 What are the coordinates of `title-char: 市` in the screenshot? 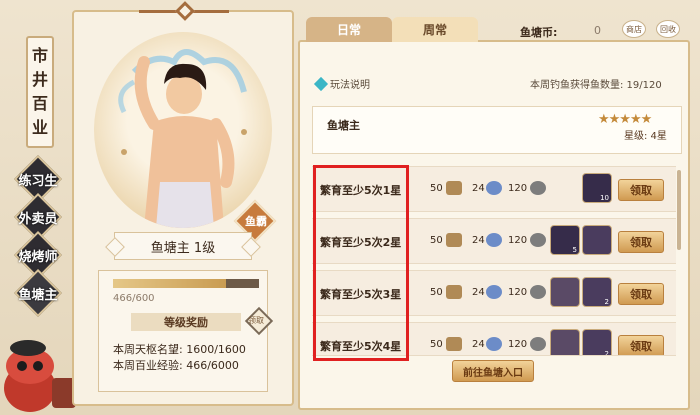 It's located at (39, 55).